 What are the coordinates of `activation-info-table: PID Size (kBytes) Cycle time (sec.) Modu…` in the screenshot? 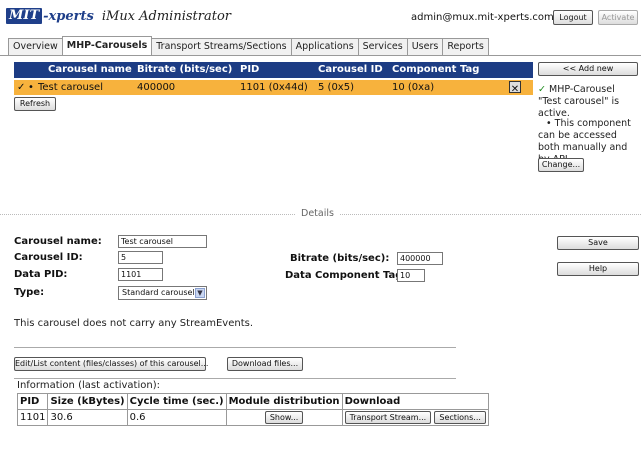 It's located at (252, 409).